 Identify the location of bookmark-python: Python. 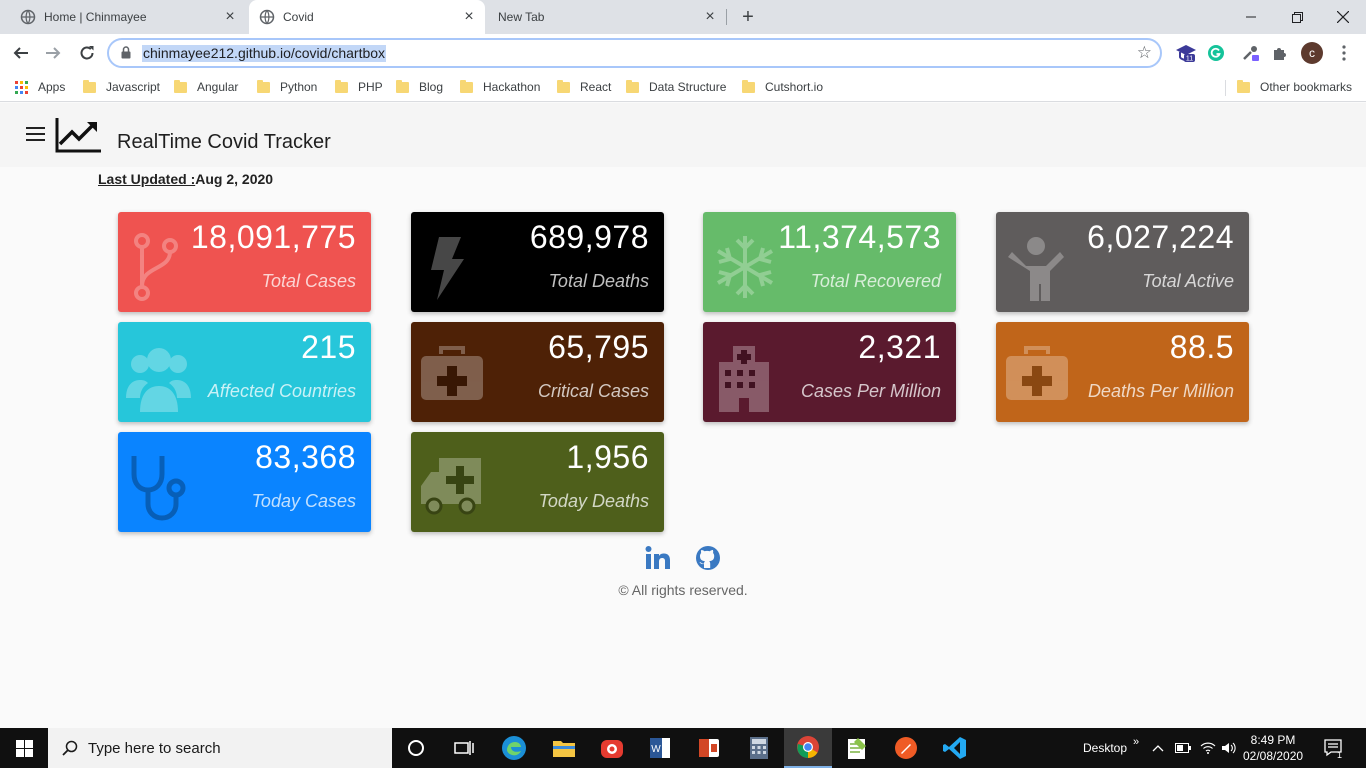
(287, 87).